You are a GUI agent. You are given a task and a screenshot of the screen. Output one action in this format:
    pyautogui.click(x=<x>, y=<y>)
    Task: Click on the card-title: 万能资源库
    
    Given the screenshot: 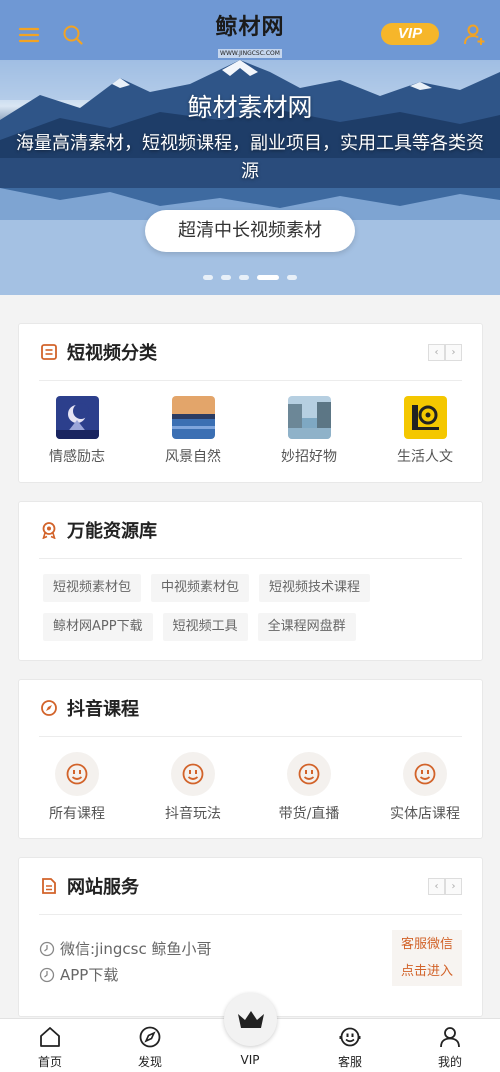 What is the action you would take?
    pyautogui.click(x=112, y=531)
    